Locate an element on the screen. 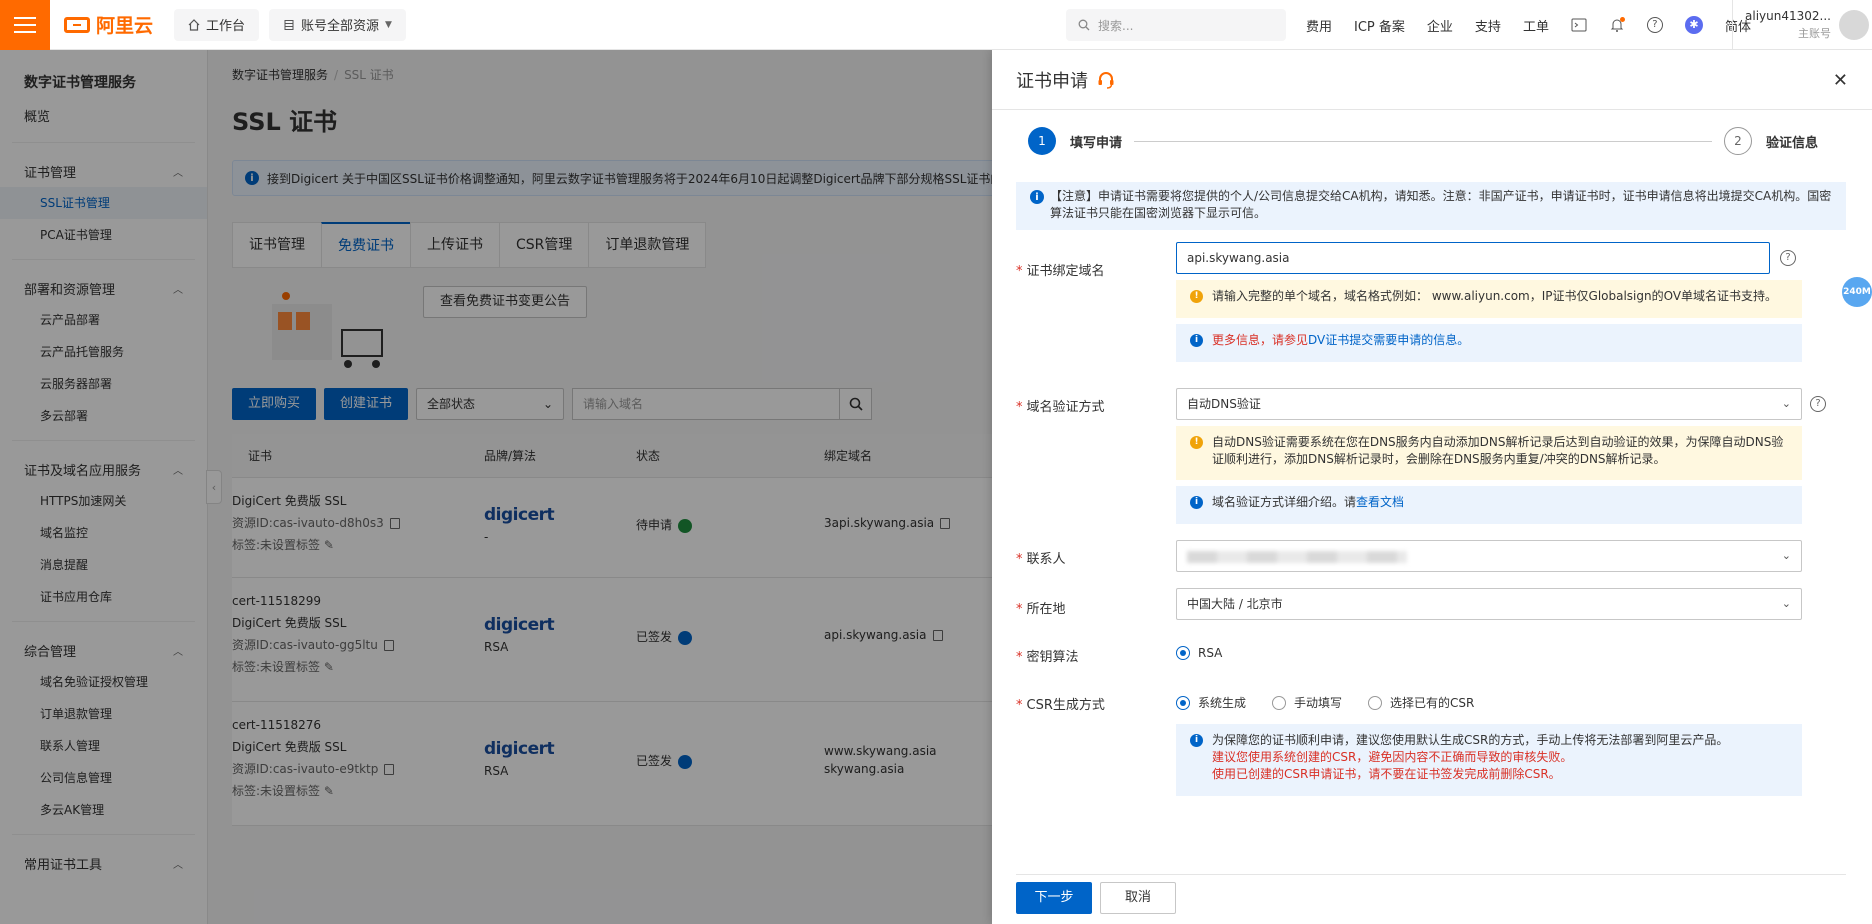  avatar is located at coordinates (1853, 25).